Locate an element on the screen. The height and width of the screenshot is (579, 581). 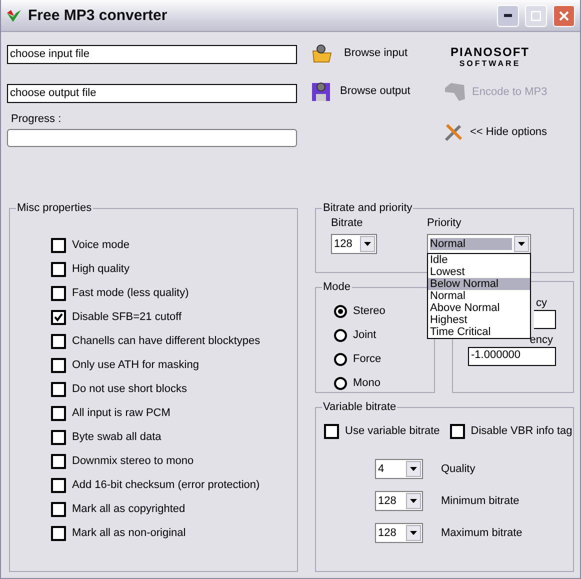
setting-label: Quality is located at coordinates (458, 469).